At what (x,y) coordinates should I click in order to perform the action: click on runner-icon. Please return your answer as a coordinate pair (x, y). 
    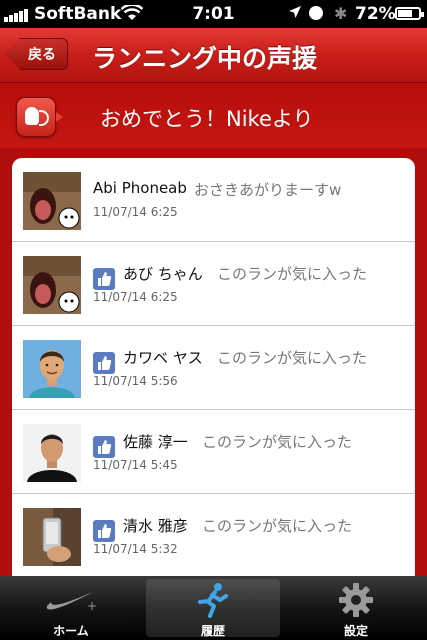
    Looking at the image, I should click on (213, 602).